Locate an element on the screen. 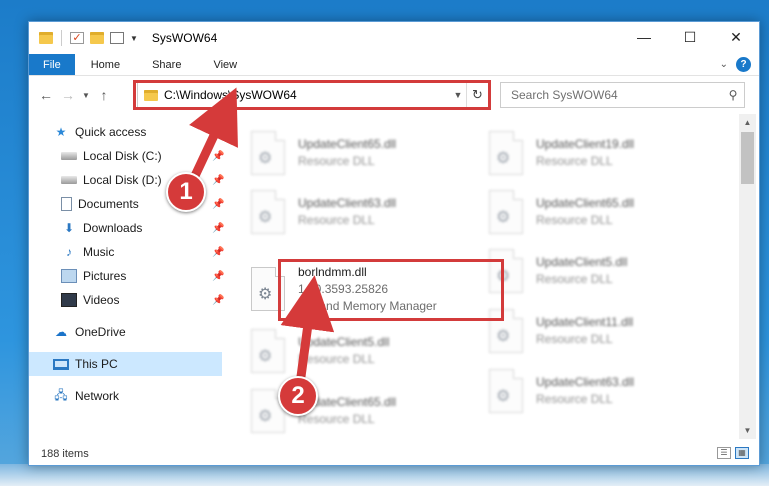 The height and width of the screenshot is (486, 769). file-version: 14.0.3593.25826 is located at coordinates (343, 288).